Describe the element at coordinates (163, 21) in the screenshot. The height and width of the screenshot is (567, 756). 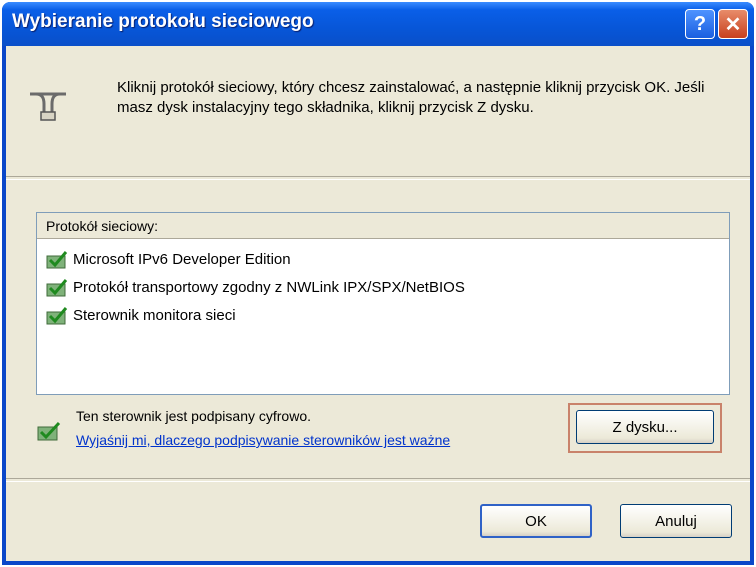
I see `window-title: Wybieranie protokołu sieciowego` at that location.